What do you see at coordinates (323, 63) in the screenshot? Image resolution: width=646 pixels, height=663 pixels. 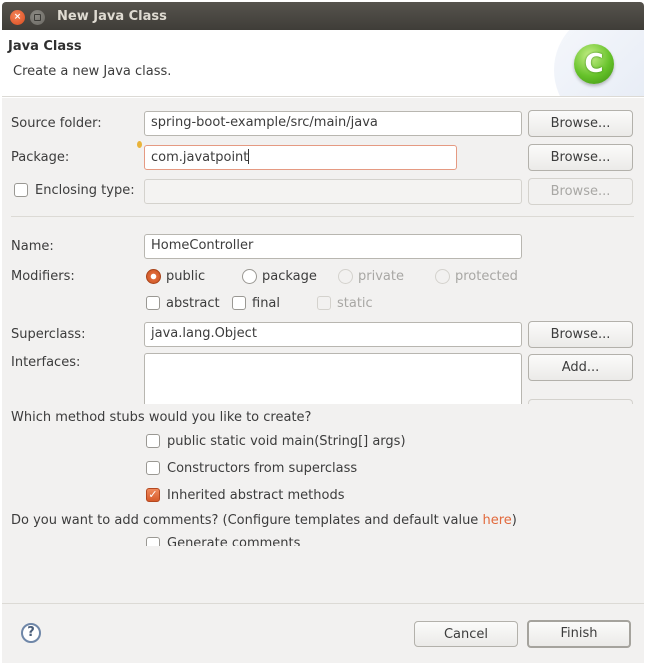 I see `wizard-header: Java Class Create a new Java class. C` at bounding box center [323, 63].